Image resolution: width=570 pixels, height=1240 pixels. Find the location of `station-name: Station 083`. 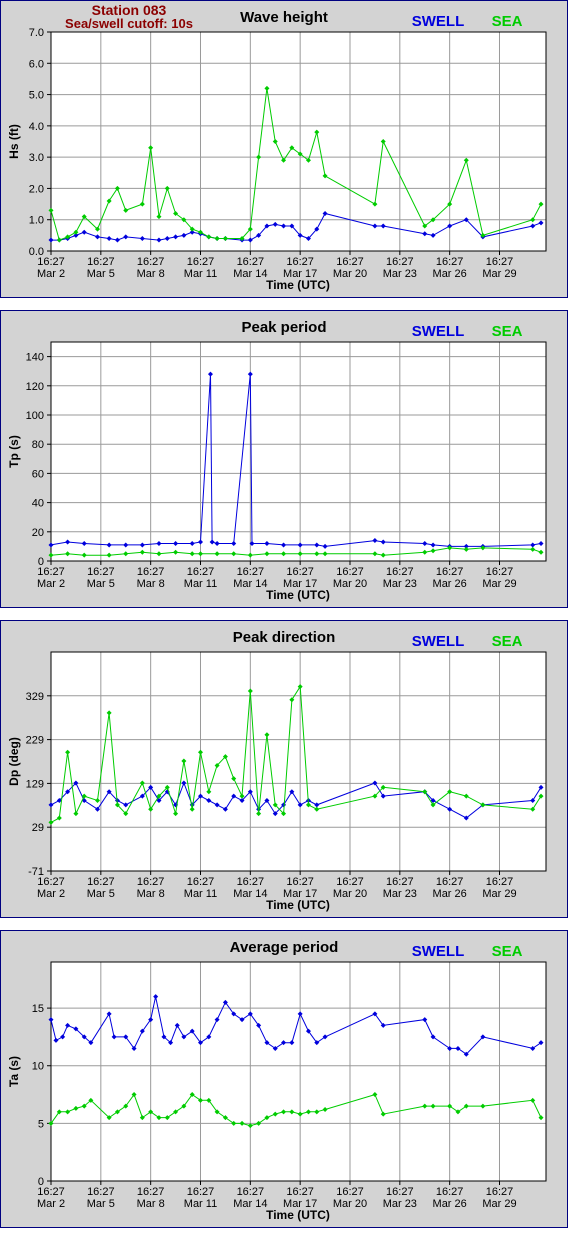

station-name: Station 083 is located at coordinates (129, 10).